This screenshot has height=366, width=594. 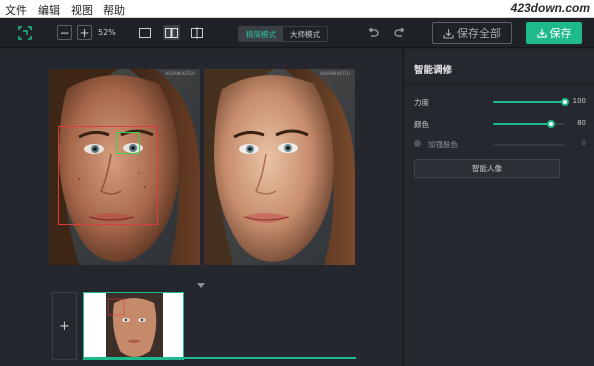 I want to click on enhance-skin-slider, so click(x=529, y=145).